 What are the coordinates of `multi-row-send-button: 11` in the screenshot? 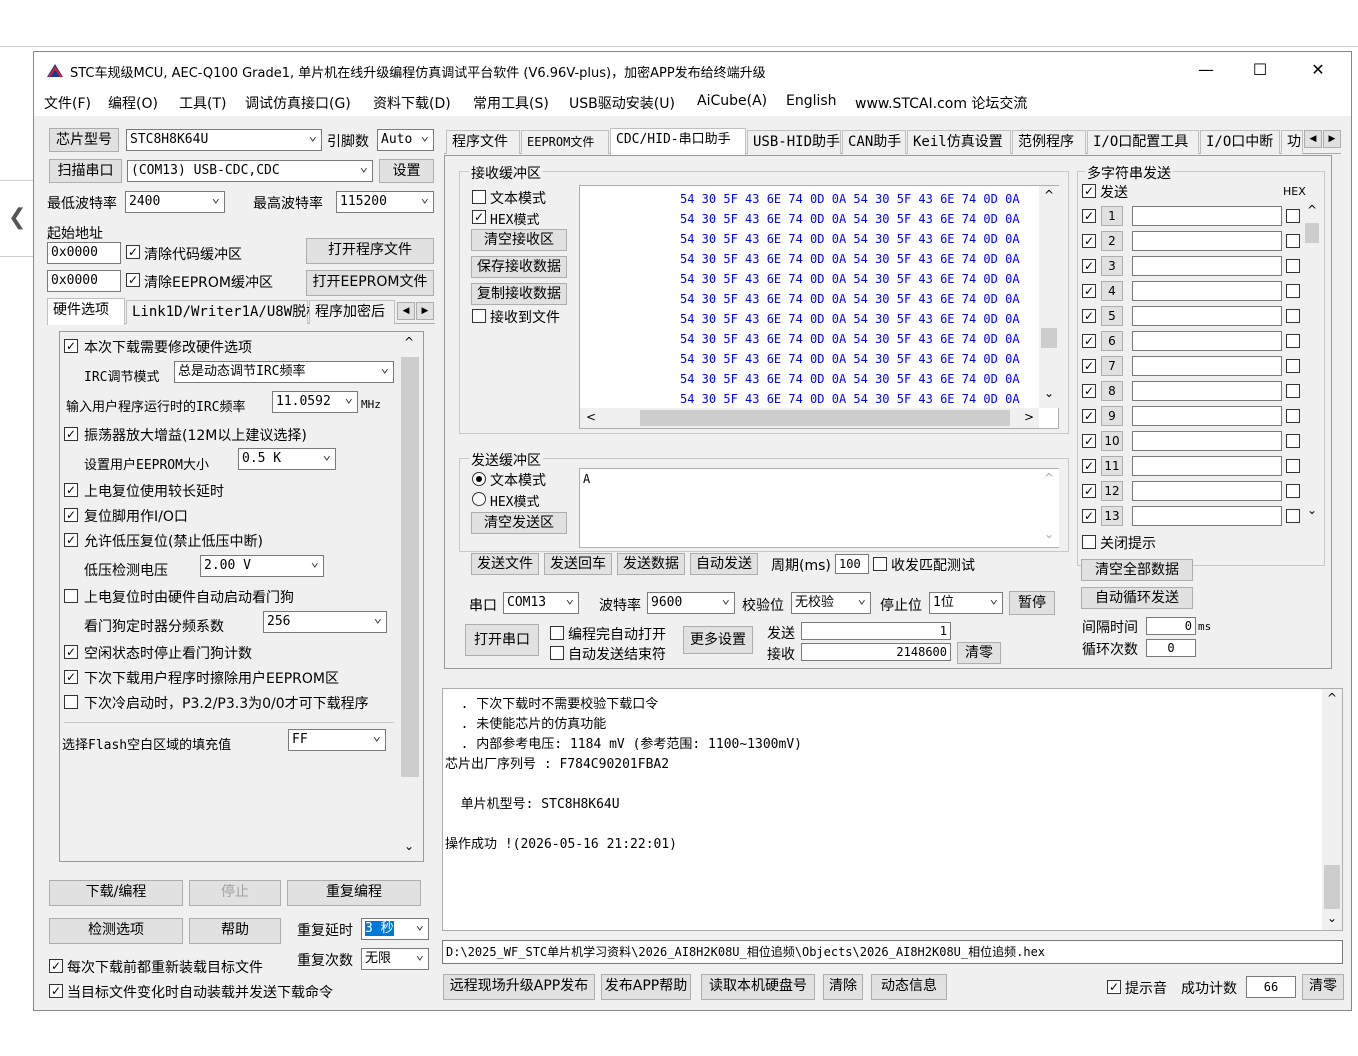 It's located at (1112, 466).